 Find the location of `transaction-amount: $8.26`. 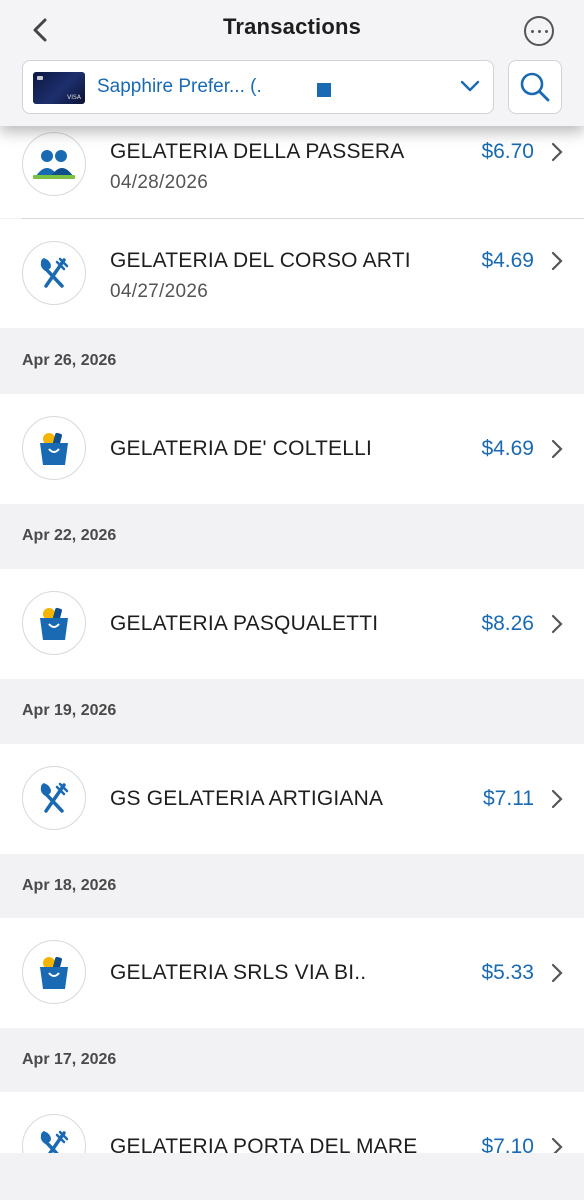

transaction-amount: $8.26 is located at coordinates (507, 623).